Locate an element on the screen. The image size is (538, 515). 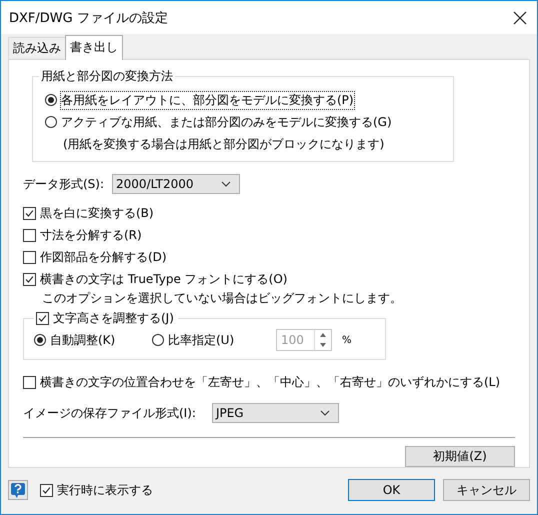
checkbox-label: 作図部品を分解する(D) is located at coordinates (103, 257).